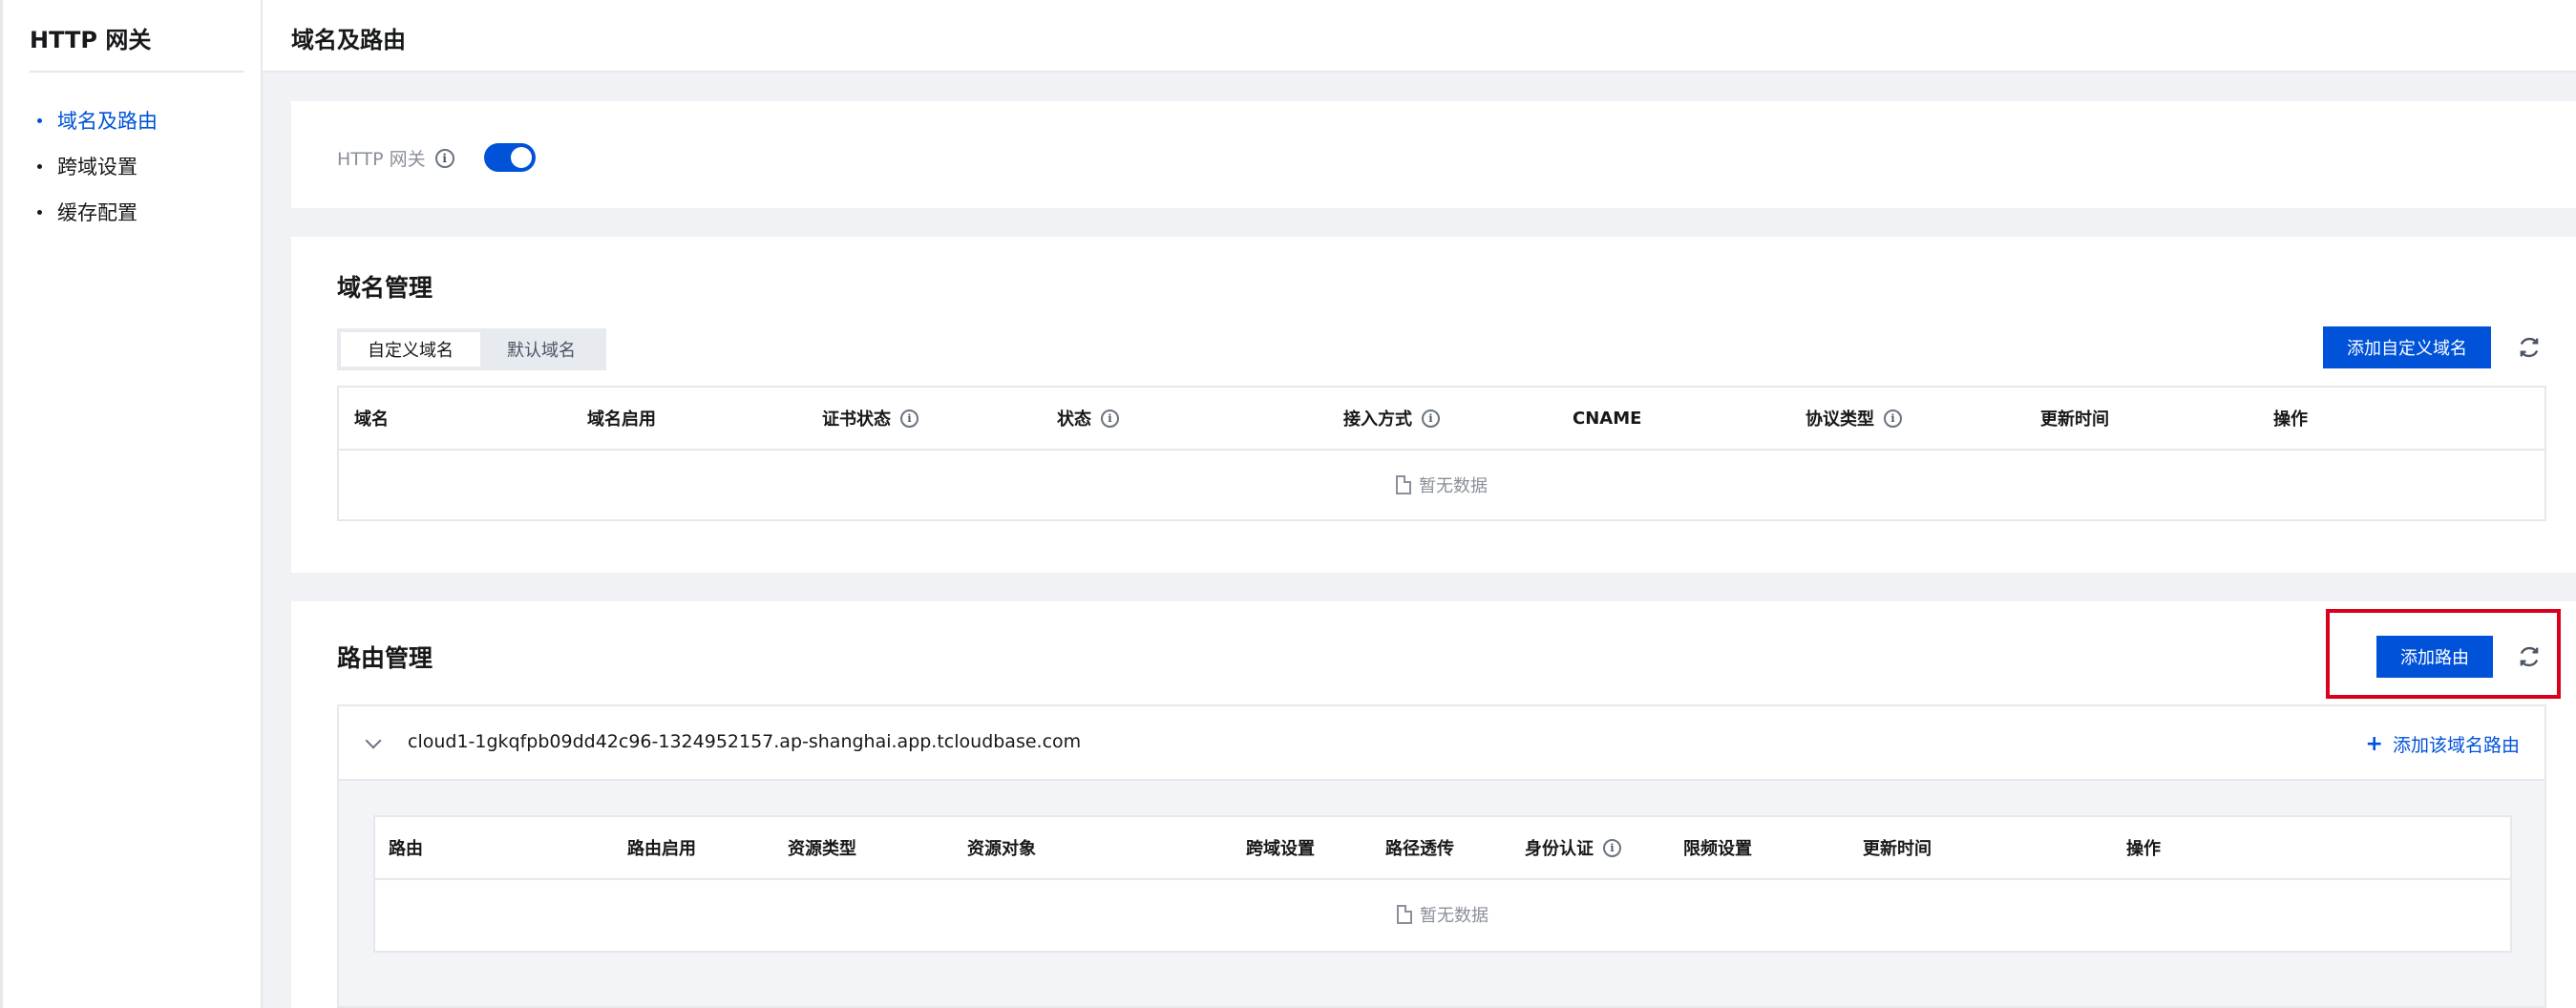 The height and width of the screenshot is (1008, 2576). I want to click on sidebar-item-domain-route: 域名及路由, so click(94, 120).